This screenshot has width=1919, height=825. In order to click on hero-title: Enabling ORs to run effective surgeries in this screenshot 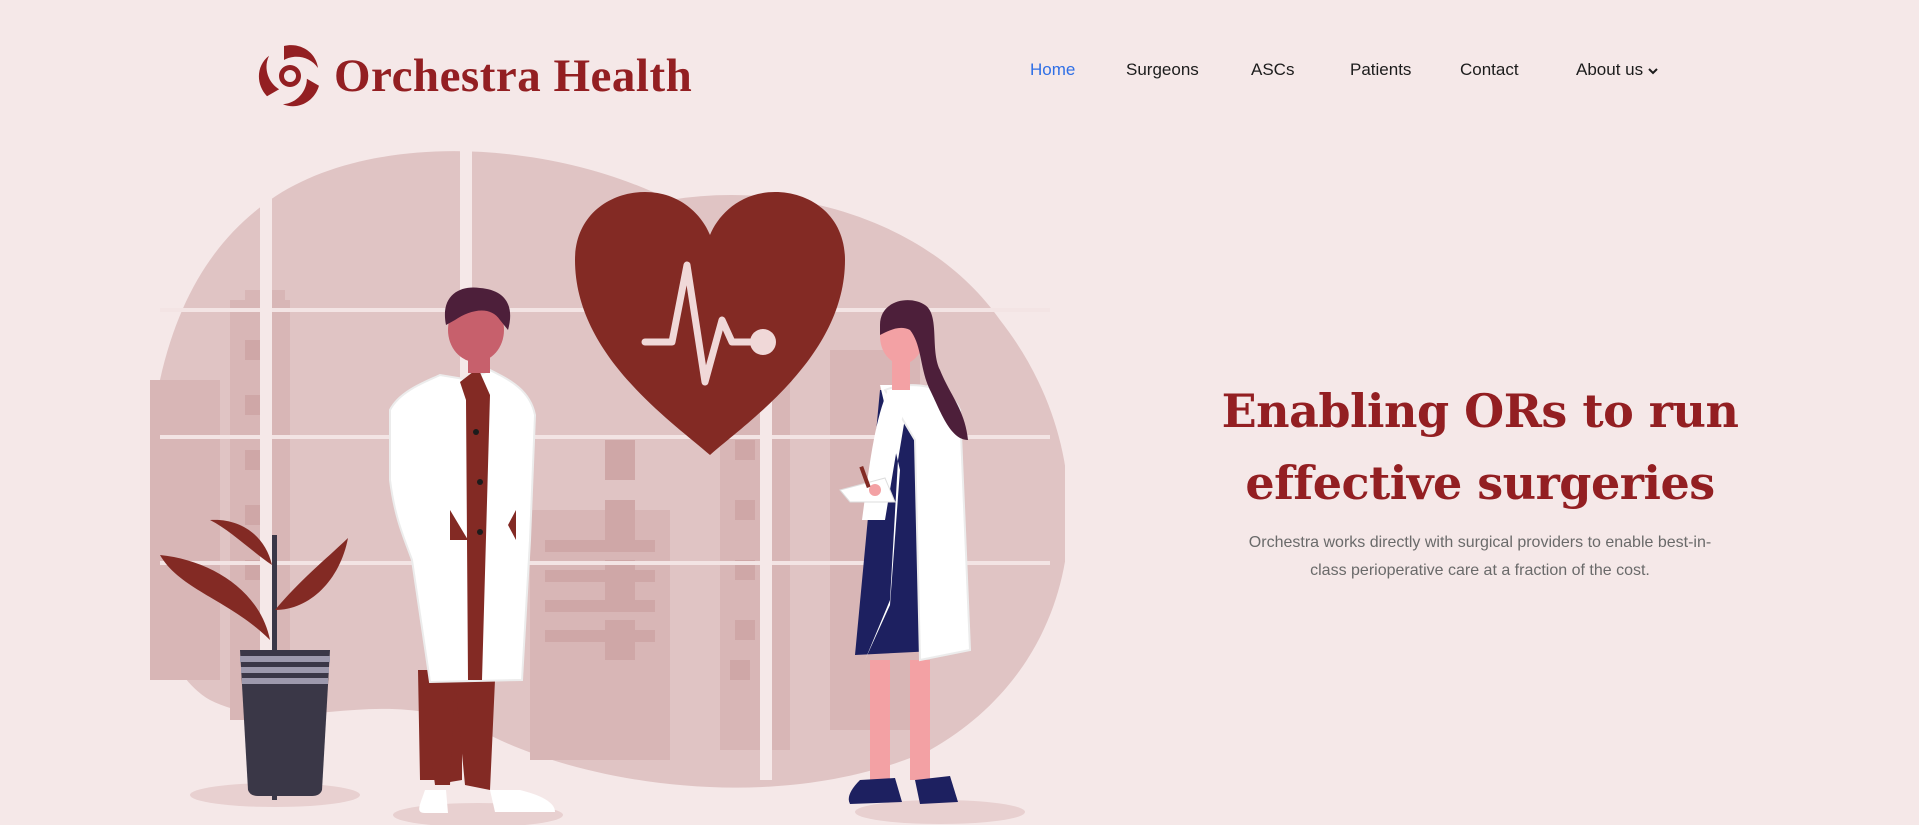, I will do `click(1480, 447)`.